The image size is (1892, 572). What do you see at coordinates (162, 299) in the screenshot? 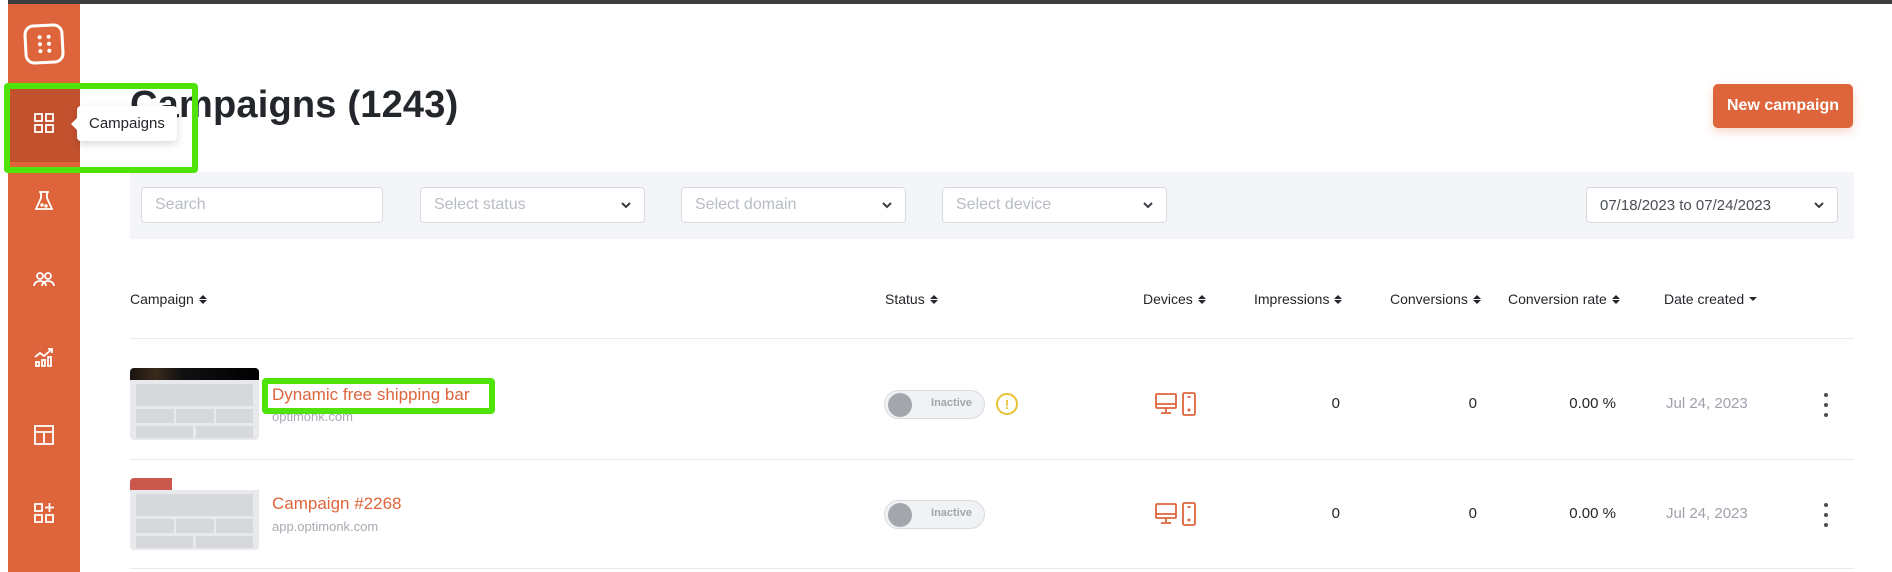
I see `column-header-label: Campaign` at bounding box center [162, 299].